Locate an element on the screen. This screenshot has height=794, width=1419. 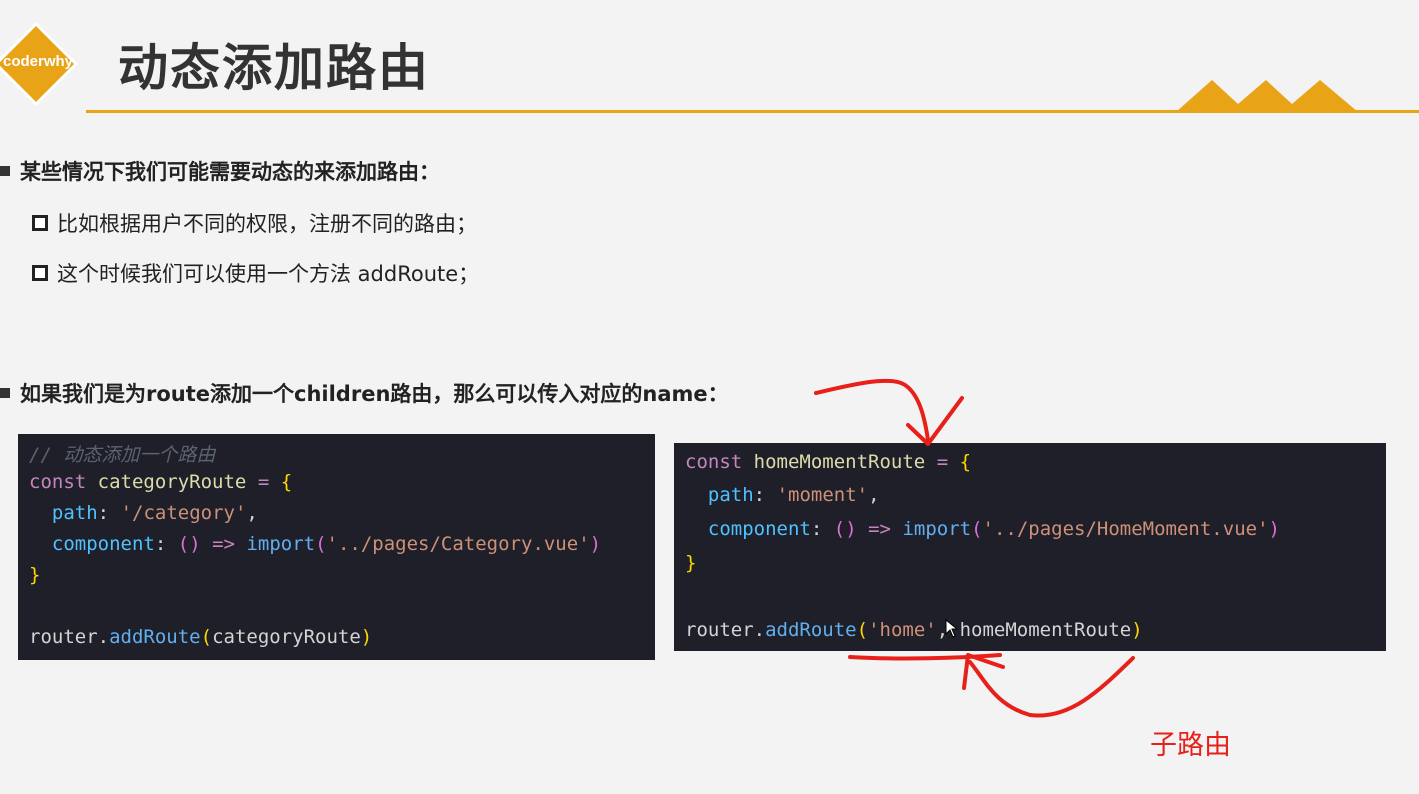
handwritten-annotation: 子路由 is located at coordinates (1190, 745).